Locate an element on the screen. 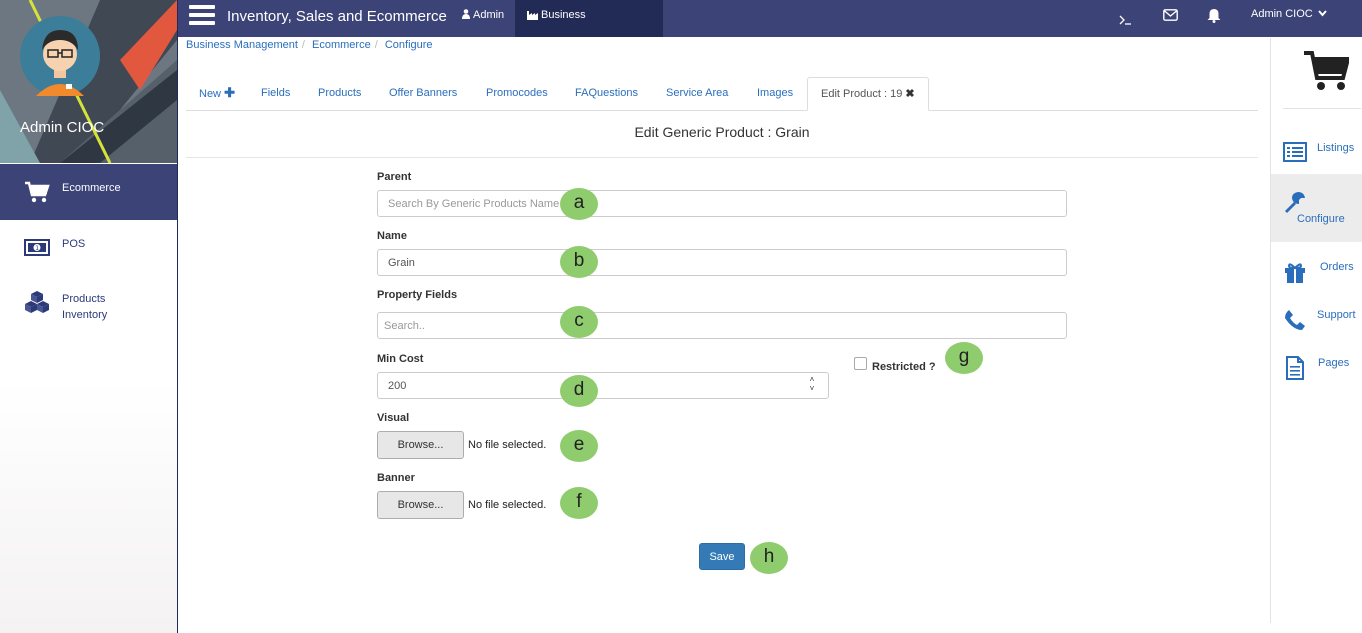  user-icon is located at coordinates (466, 14).